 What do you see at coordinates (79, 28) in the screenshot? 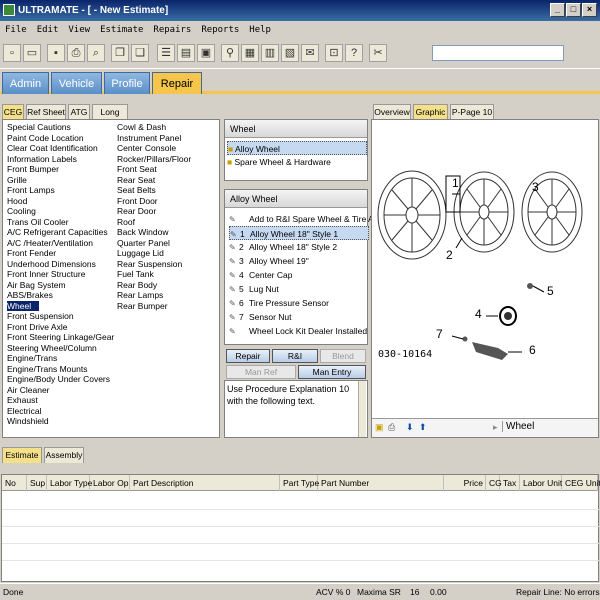
I see `menu-view: View` at bounding box center [79, 28].